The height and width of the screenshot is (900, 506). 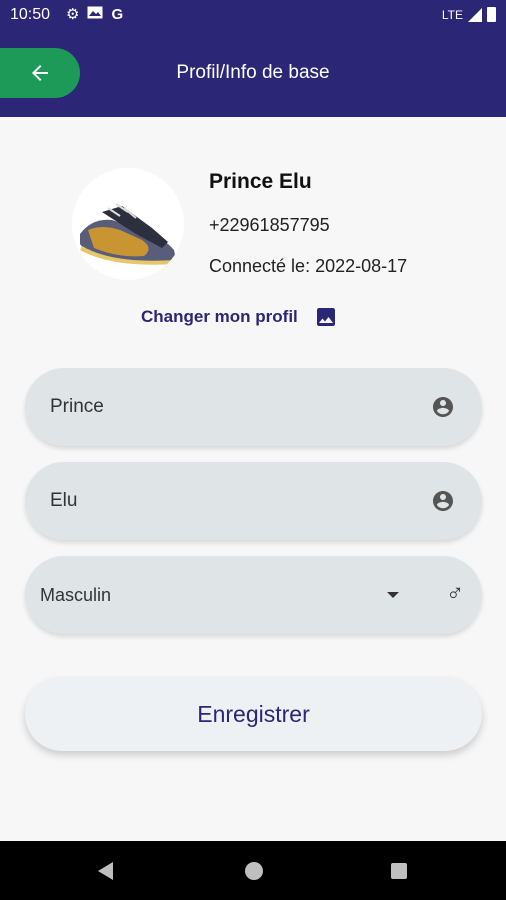 I want to click on change-profile-button: Changer mon profil, so click(x=239, y=317).